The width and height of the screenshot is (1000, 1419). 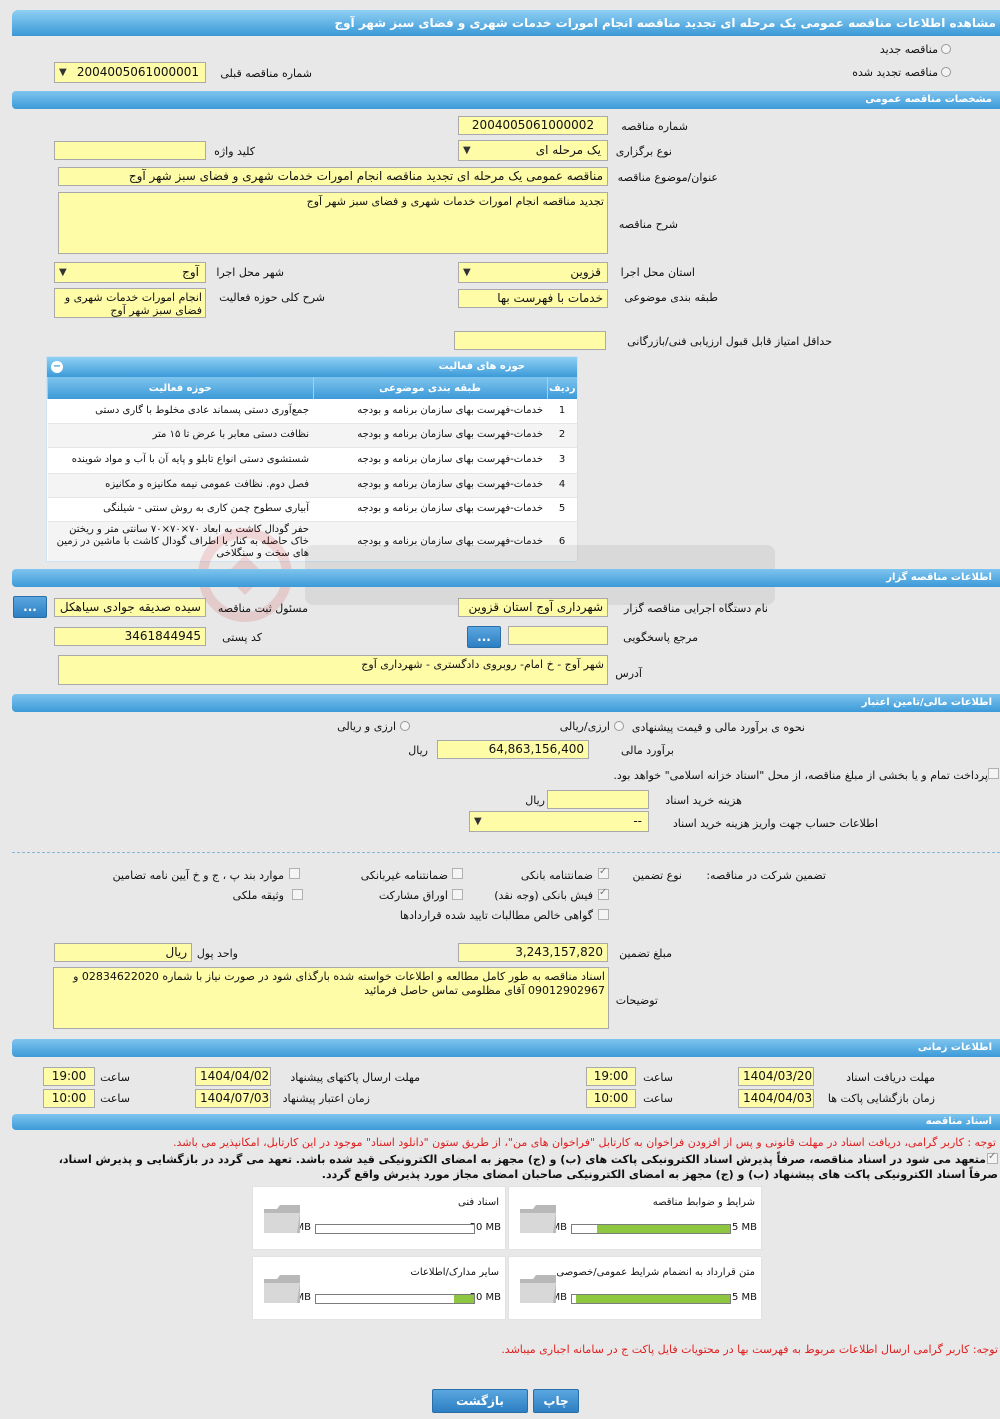 I want to click on estimate-method-label: نحوه ی برآورد مالی و قیمت پیشنهادی, so click(x=718, y=727).